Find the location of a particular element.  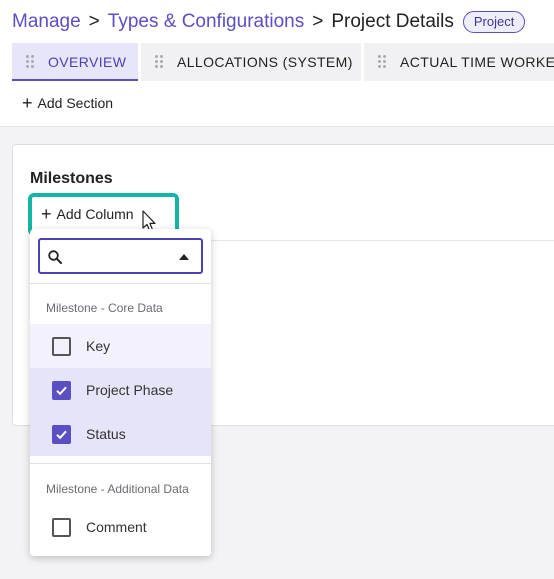

breadcrumb-types-configurations: Types & Configurations is located at coordinates (206, 22).